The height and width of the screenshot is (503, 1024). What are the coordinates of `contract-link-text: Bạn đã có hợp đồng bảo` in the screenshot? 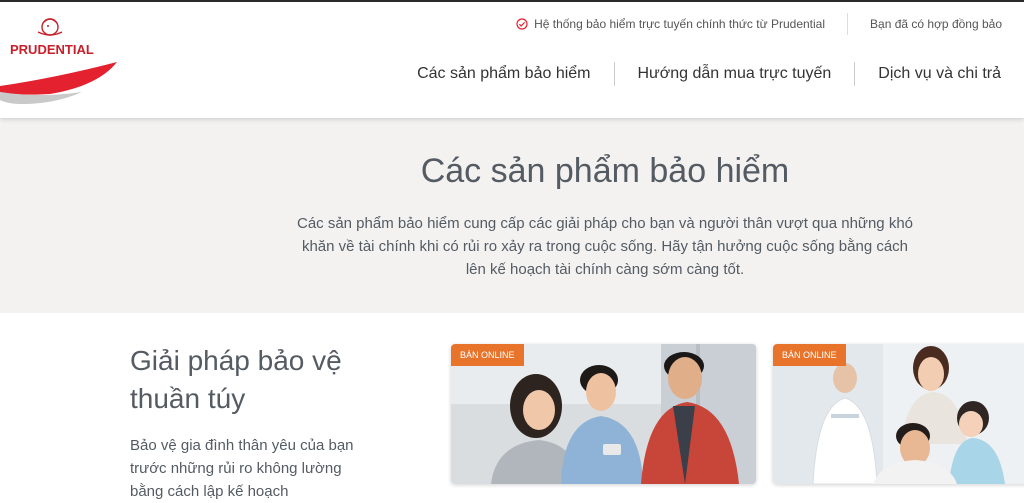 It's located at (936, 24).